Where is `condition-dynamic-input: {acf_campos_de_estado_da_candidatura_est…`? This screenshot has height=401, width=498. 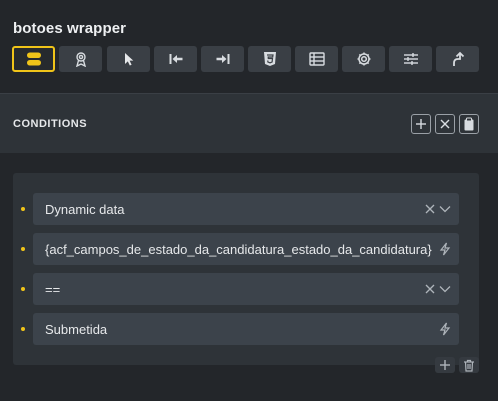
condition-dynamic-input: {acf_campos_de_estado_da_candidatura_est… is located at coordinates (246, 249).